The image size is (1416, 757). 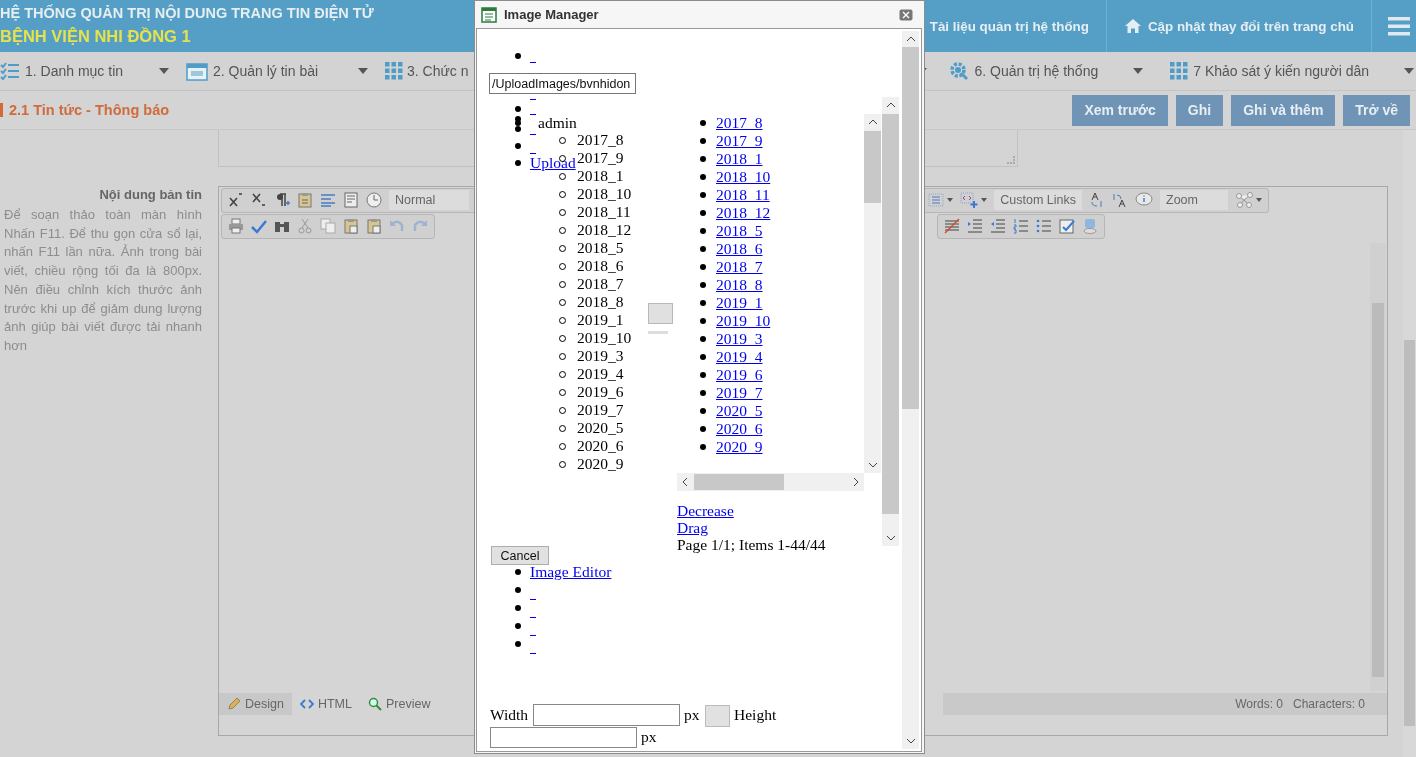 What do you see at coordinates (600, 248) in the screenshot?
I see `folder-item: 2018_5` at bounding box center [600, 248].